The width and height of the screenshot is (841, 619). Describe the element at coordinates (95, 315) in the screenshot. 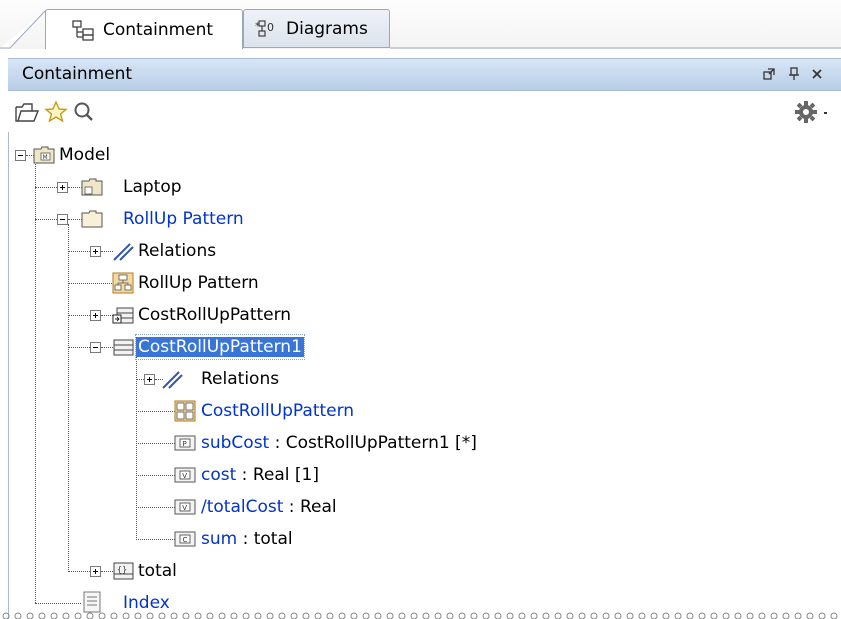

I see `costrollup-expand-toggle` at that location.